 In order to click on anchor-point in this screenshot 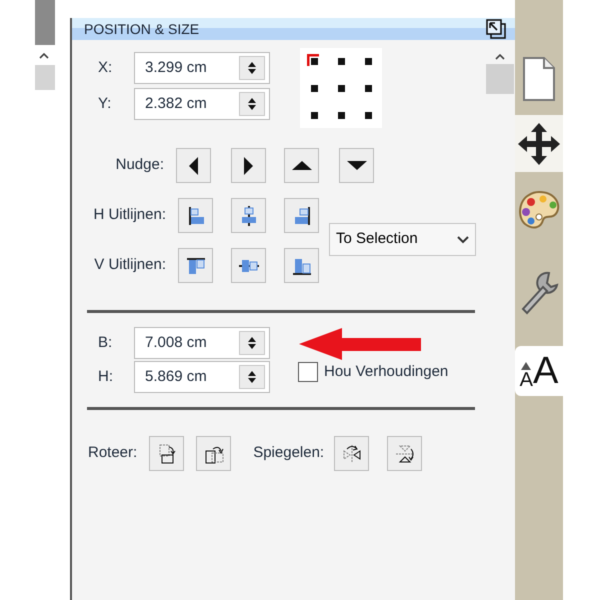, I will do `click(313, 61)`.